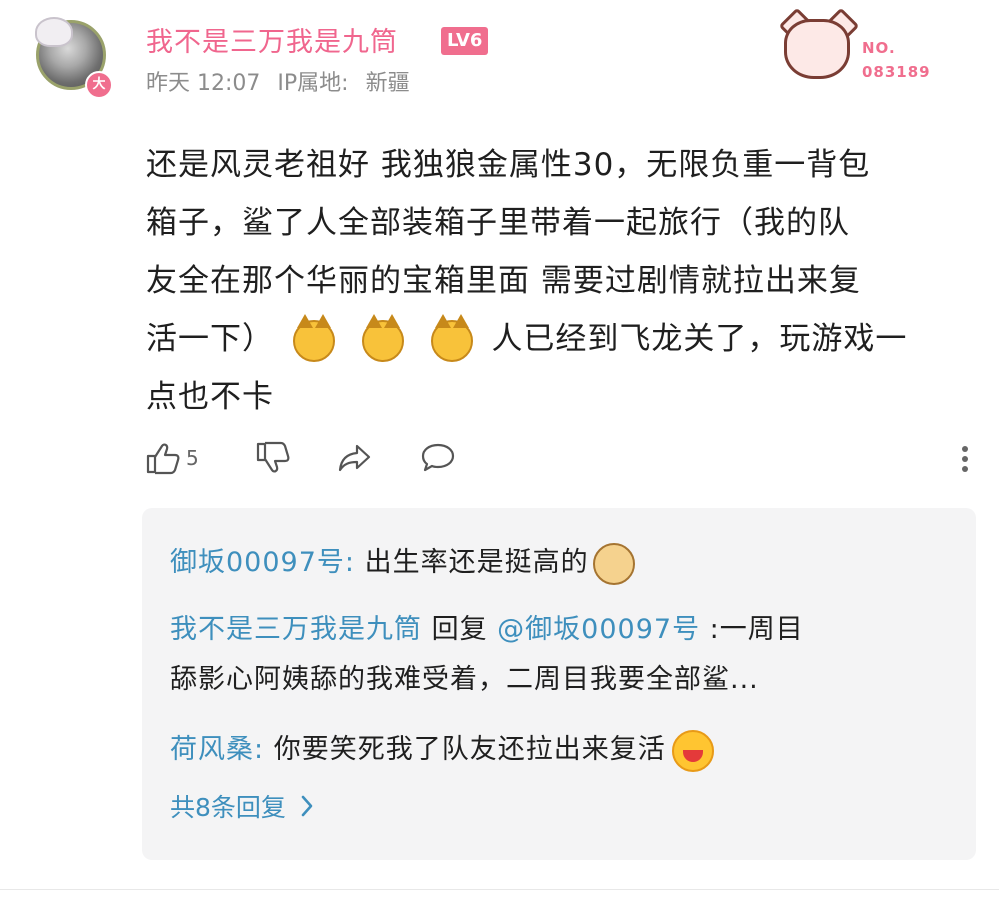 The width and height of the screenshot is (999, 909). I want to click on reply-line: 我不是三万我是九筒 回复 @御坂00097号 :一周目, so click(550, 630).